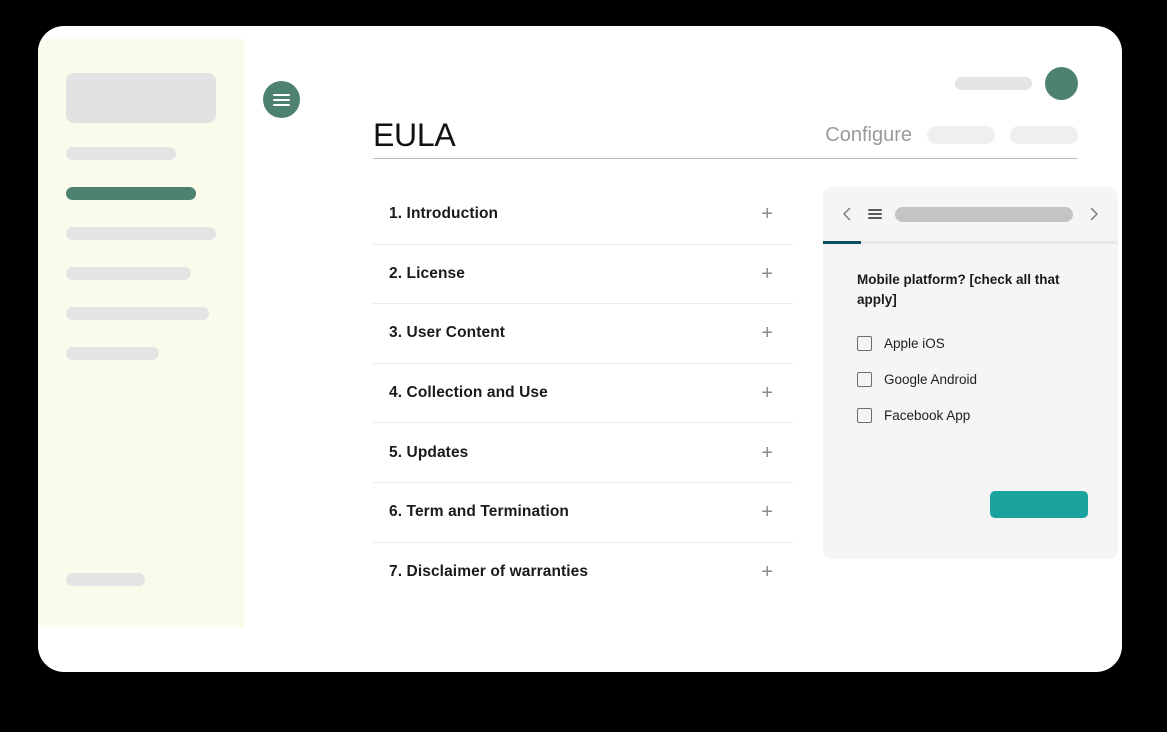  I want to click on sidebar-footer-item, so click(105, 579).